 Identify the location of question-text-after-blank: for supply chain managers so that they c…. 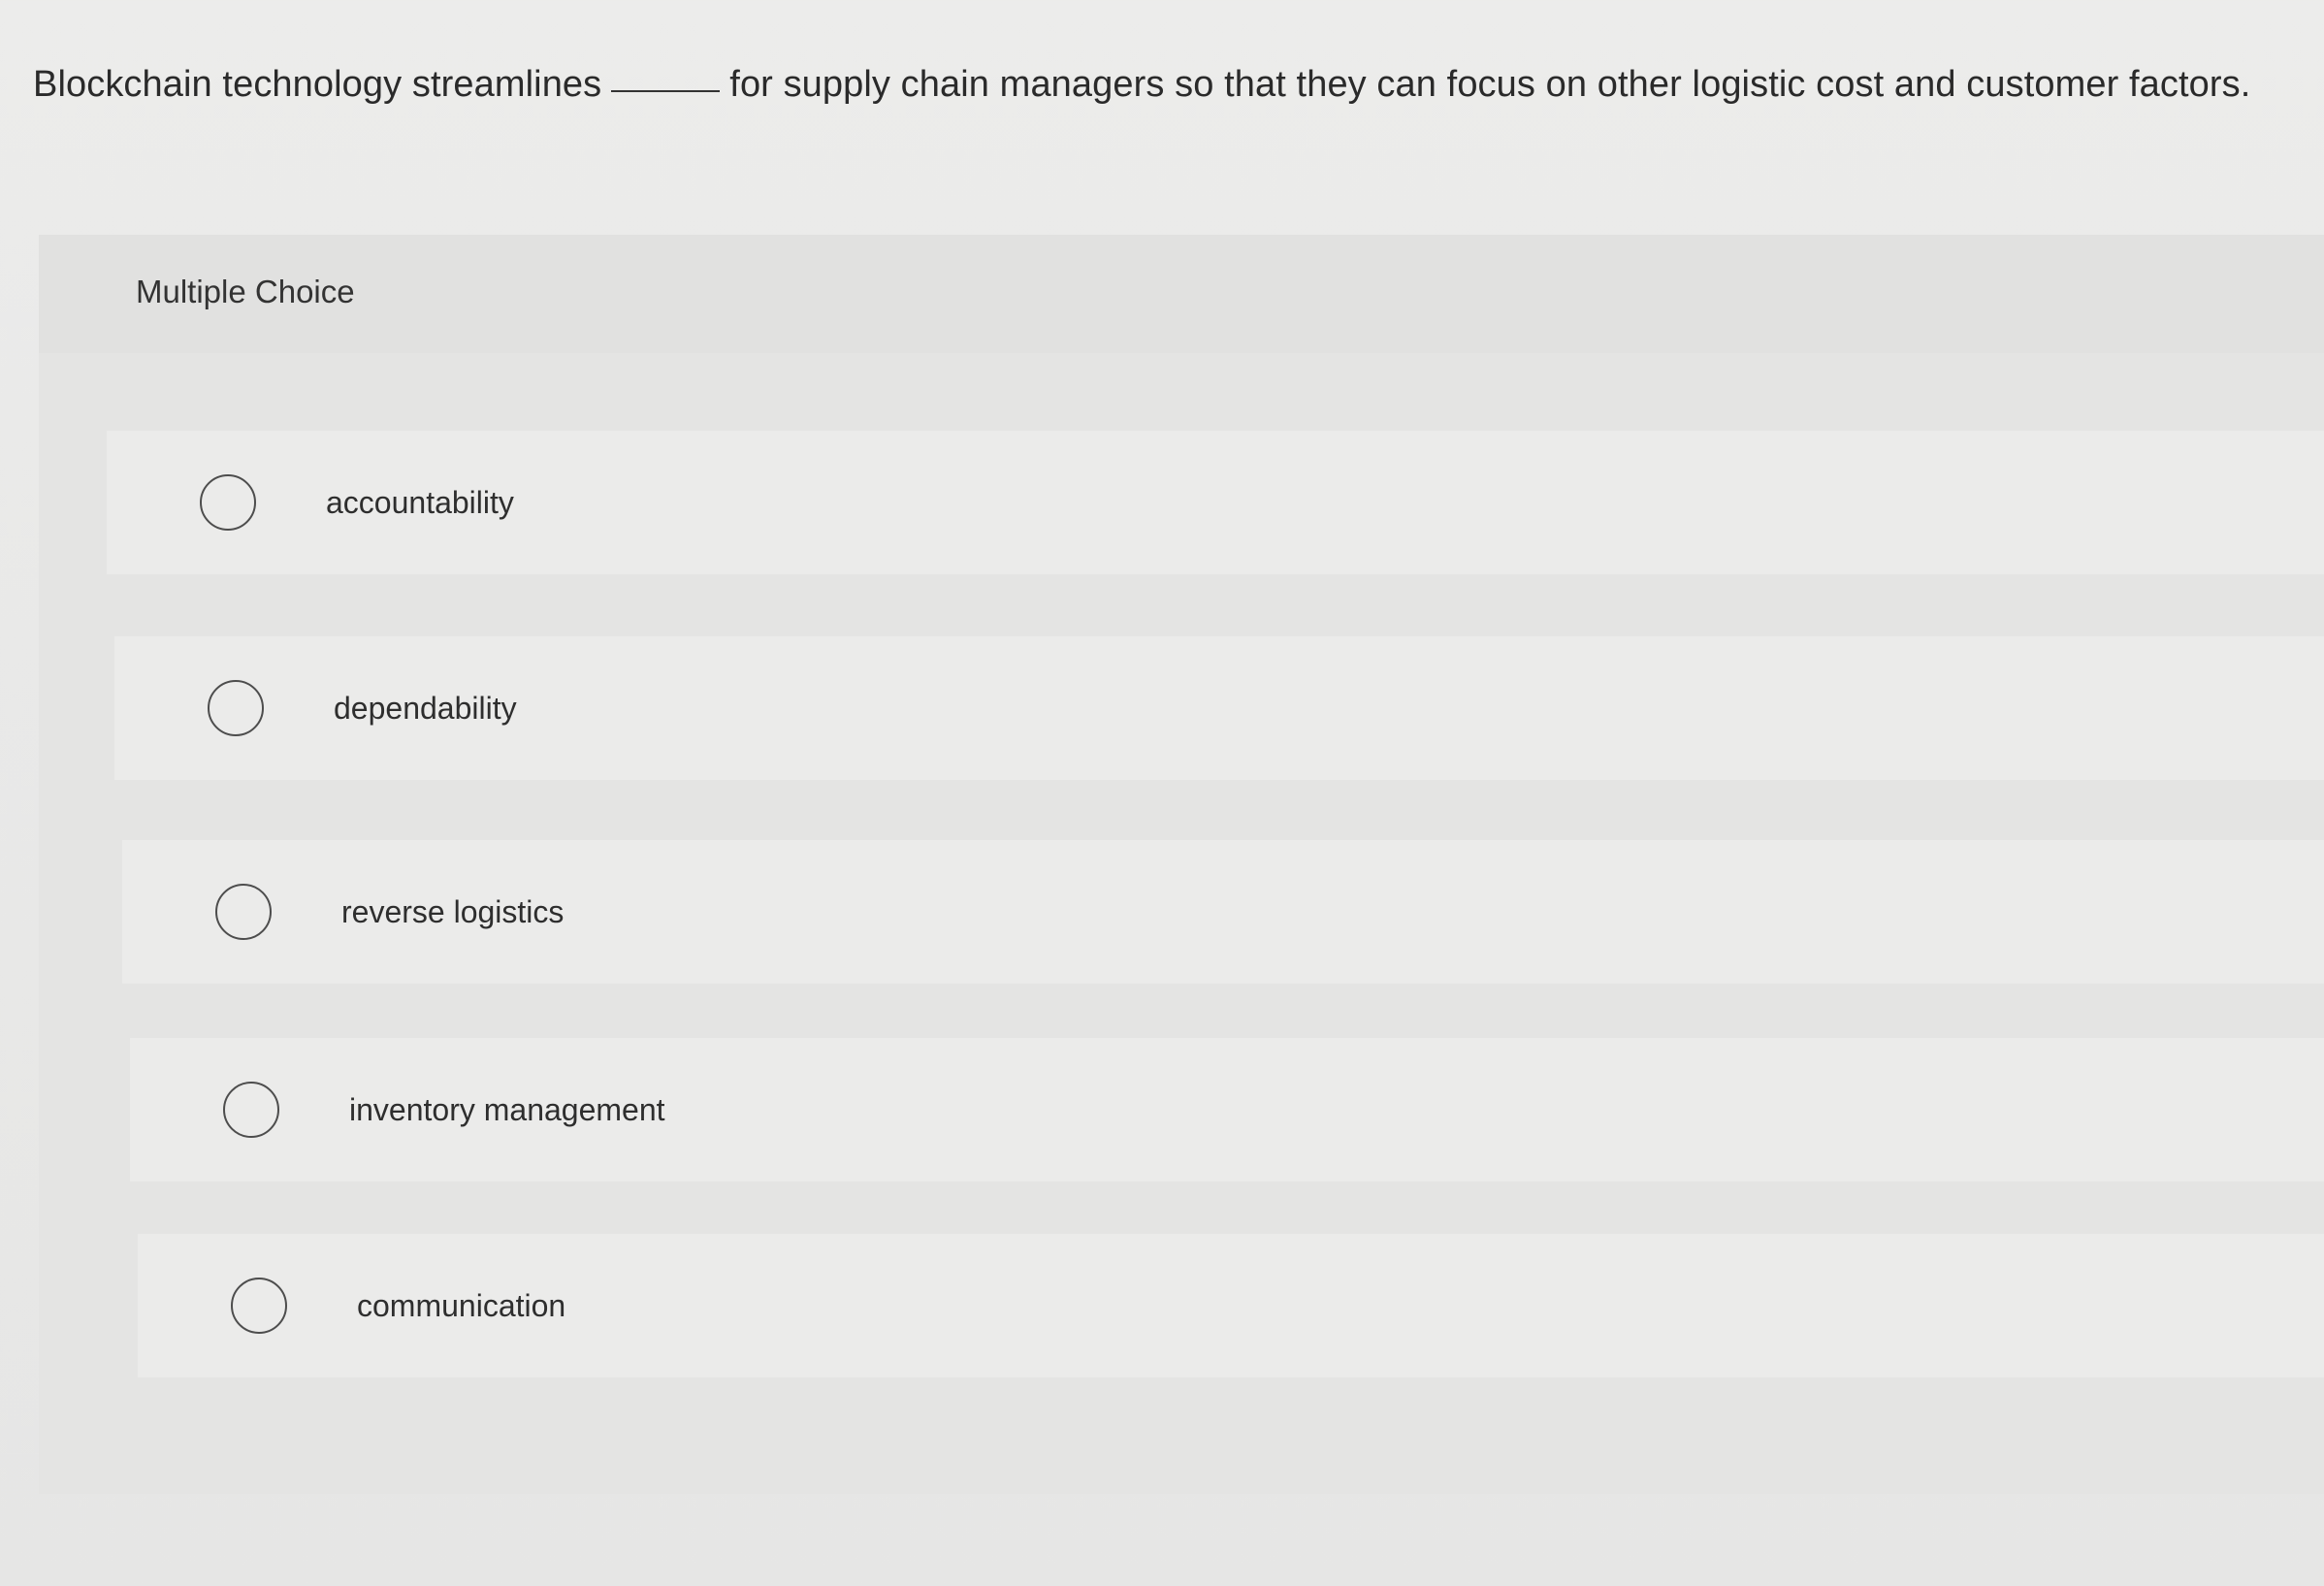
(1490, 85).